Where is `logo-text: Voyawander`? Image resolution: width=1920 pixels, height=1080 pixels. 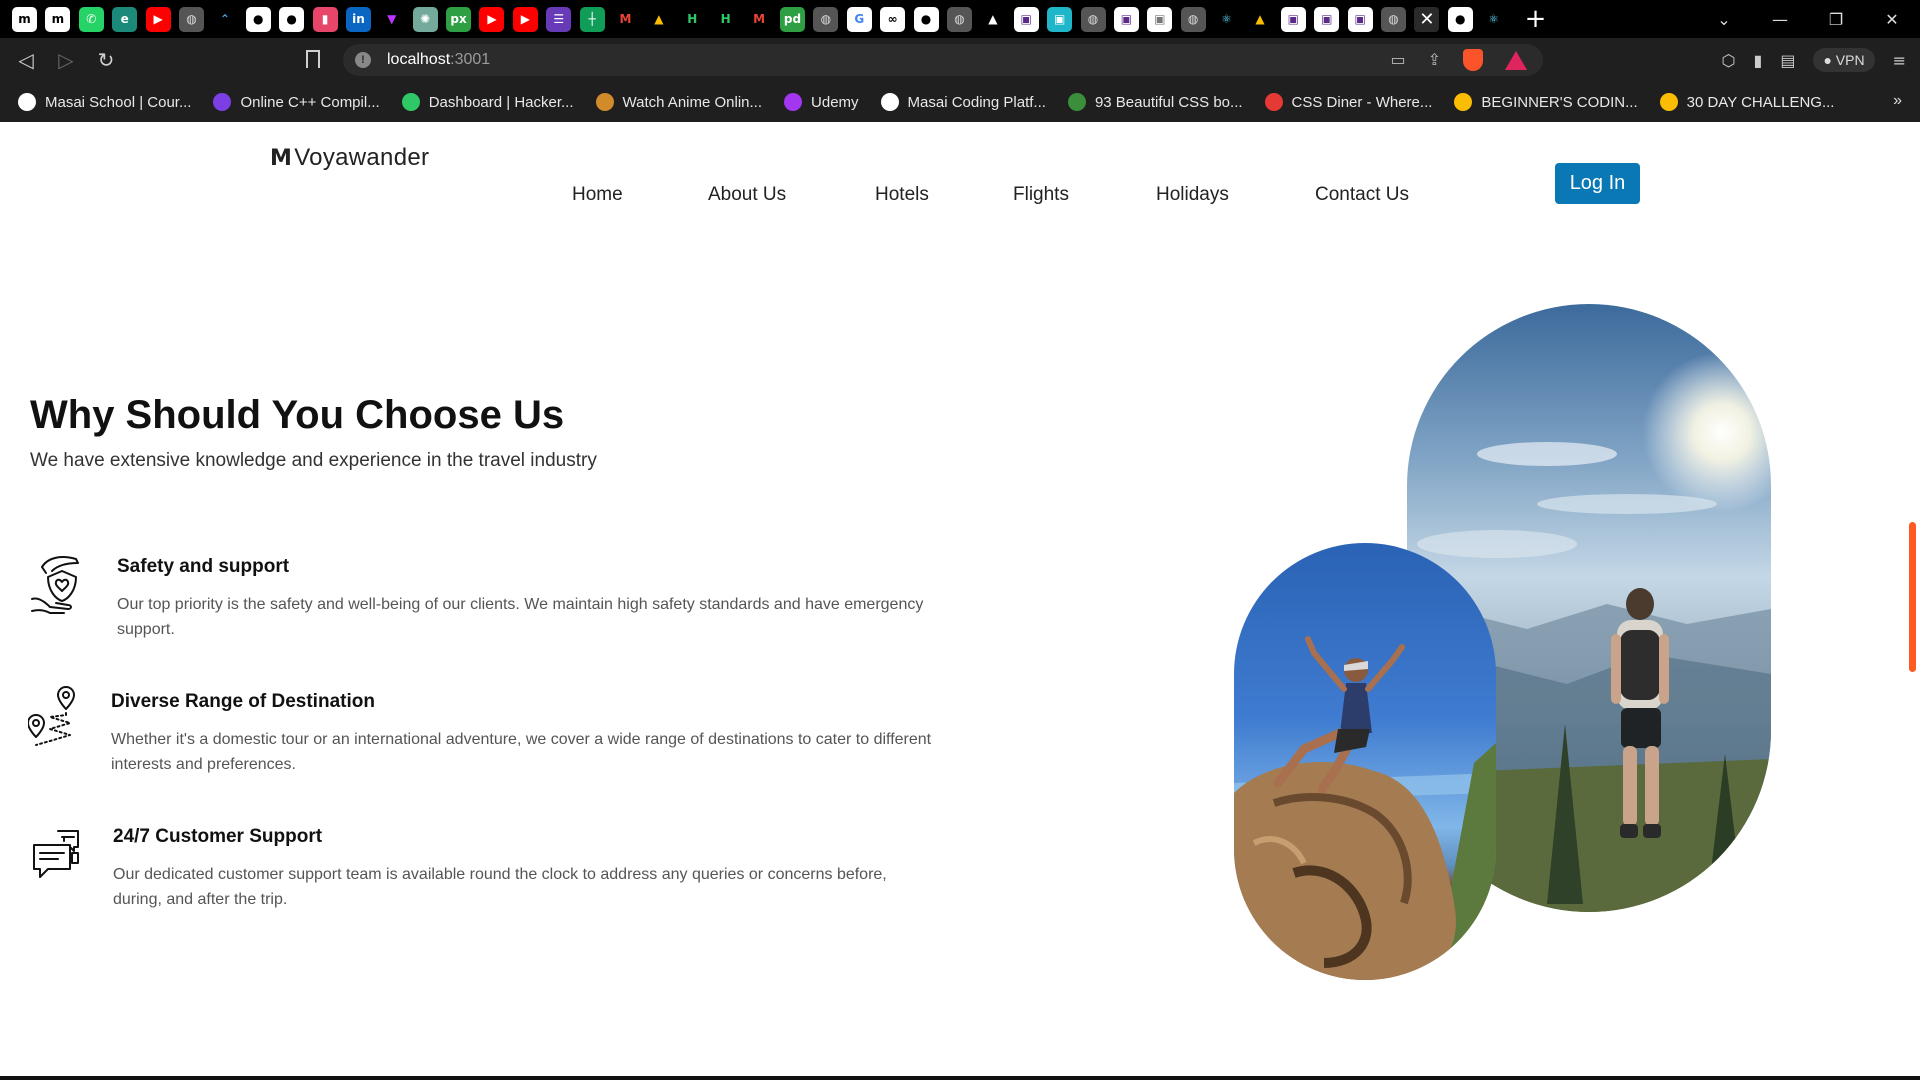 logo-text: Voyawander is located at coordinates (362, 157).